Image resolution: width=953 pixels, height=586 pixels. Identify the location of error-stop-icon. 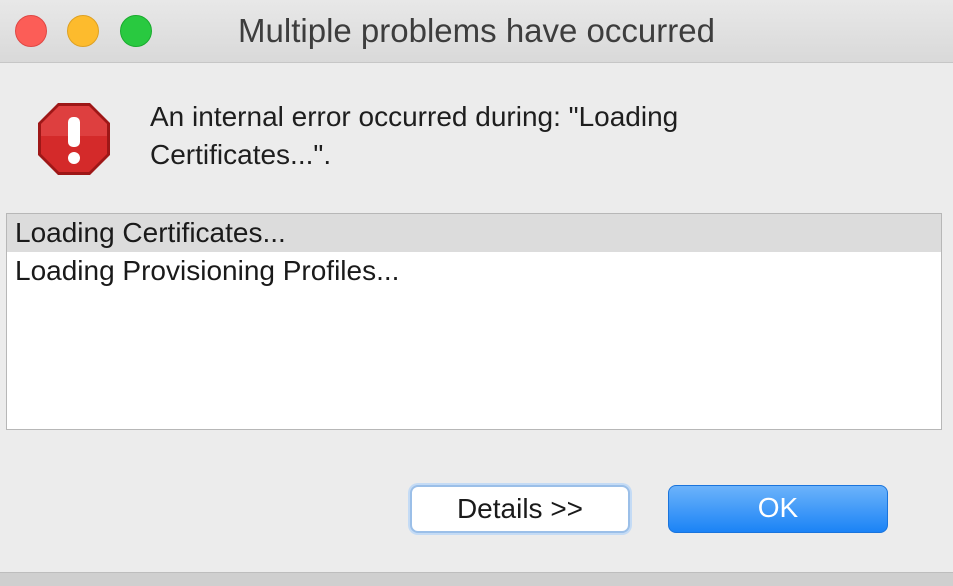
(74, 139).